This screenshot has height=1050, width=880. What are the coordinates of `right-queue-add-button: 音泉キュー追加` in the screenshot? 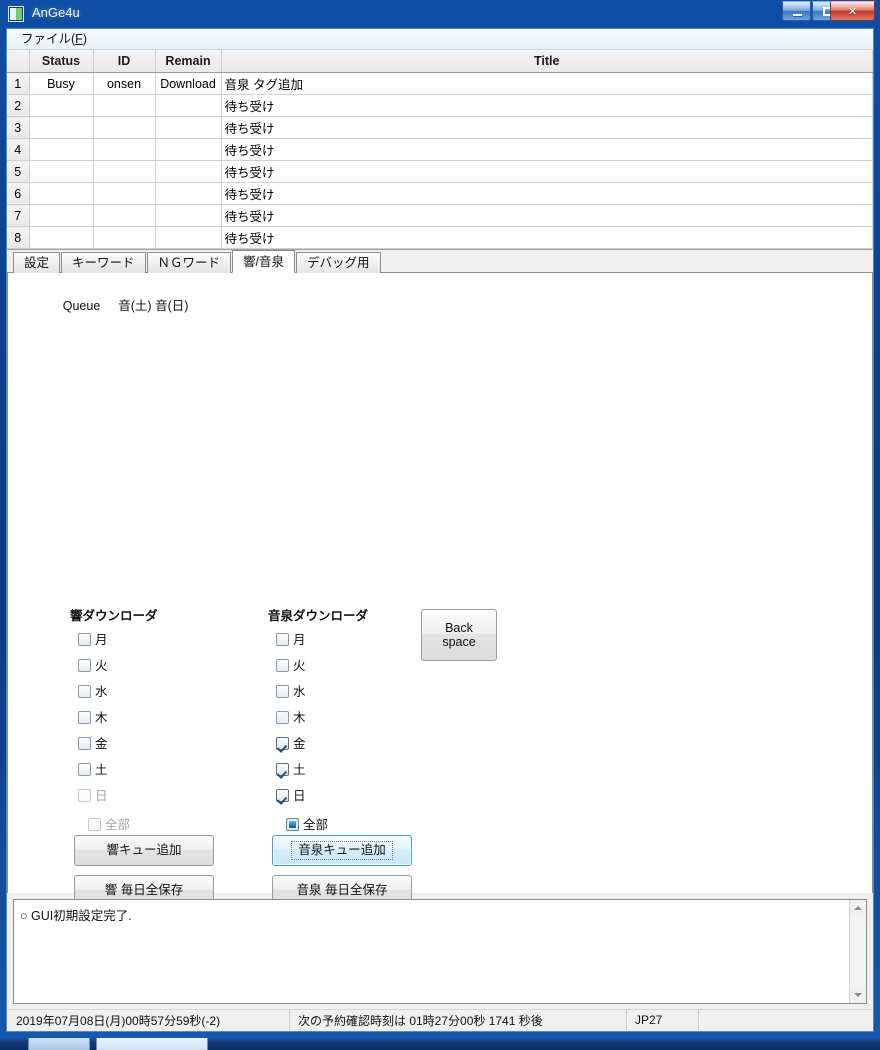 It's located at (342, 850).